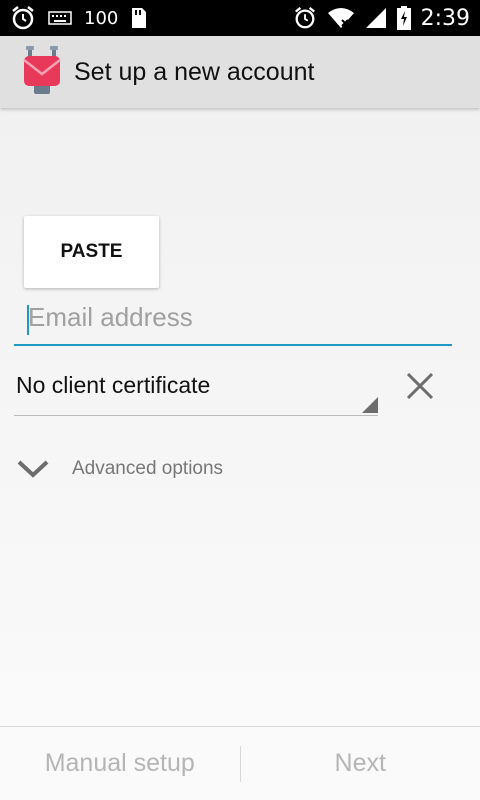  Describe the element at coordinates (42, 72) in the screenshot. I see `app-logo-icon` at that location.